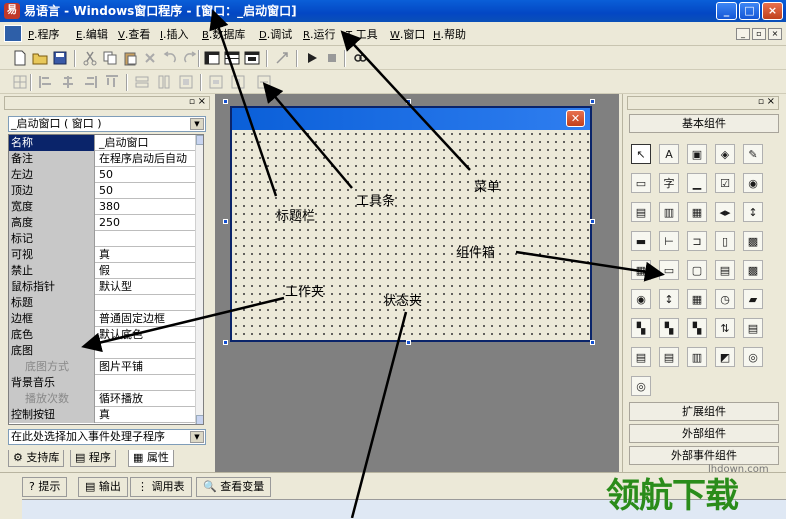 The image size is (786, 519). Describe the element at coordinates (238, 82) in the screenshot. I see `center-vertical-icon` at that location.